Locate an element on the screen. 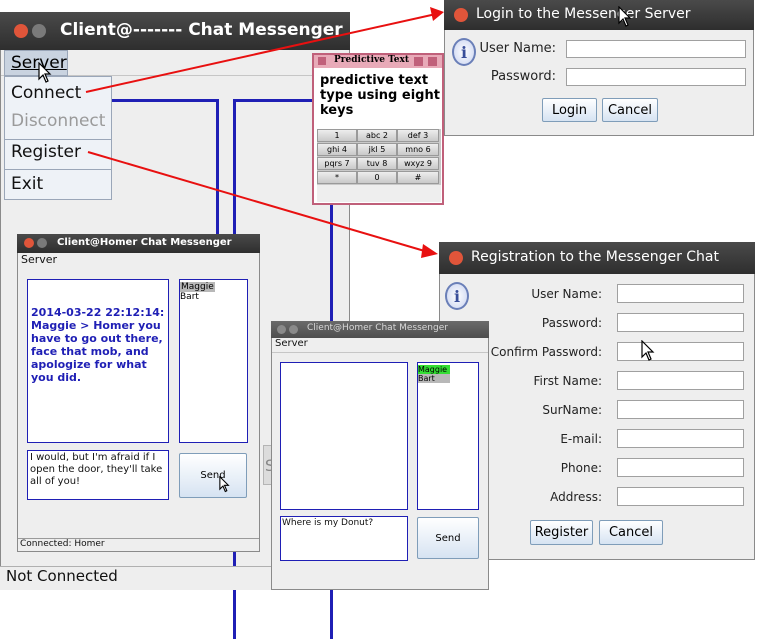 The width and height of the screenshot is (768, 639). arrow-connect-to-login is located at coordinates (261, 53).